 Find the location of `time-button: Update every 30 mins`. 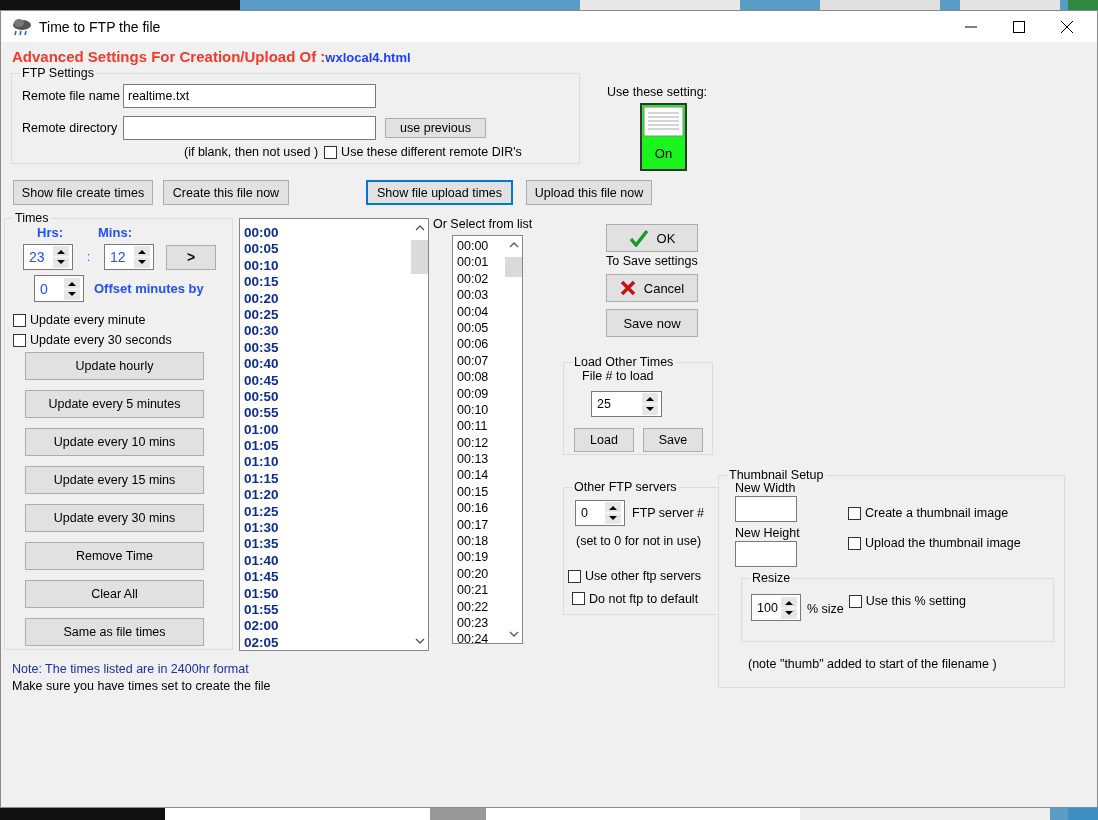

time-button: Update every 30 mins is located at coordinates (114, 518).